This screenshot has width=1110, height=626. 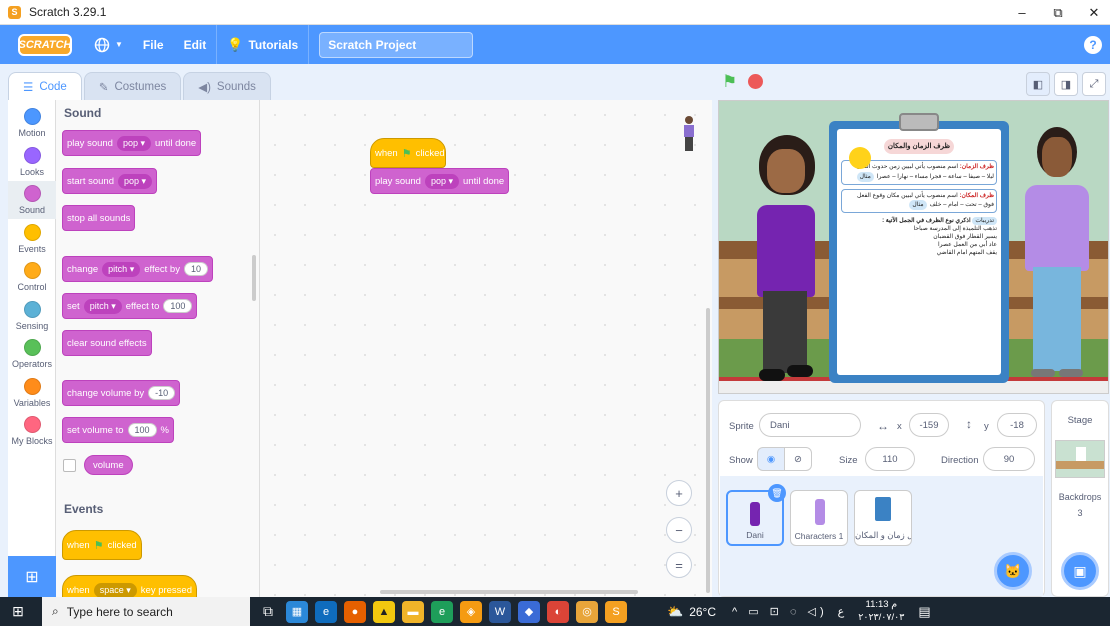 I want to click on poster-place-heading: ظرف المكان:, so click(x=976, y=195).